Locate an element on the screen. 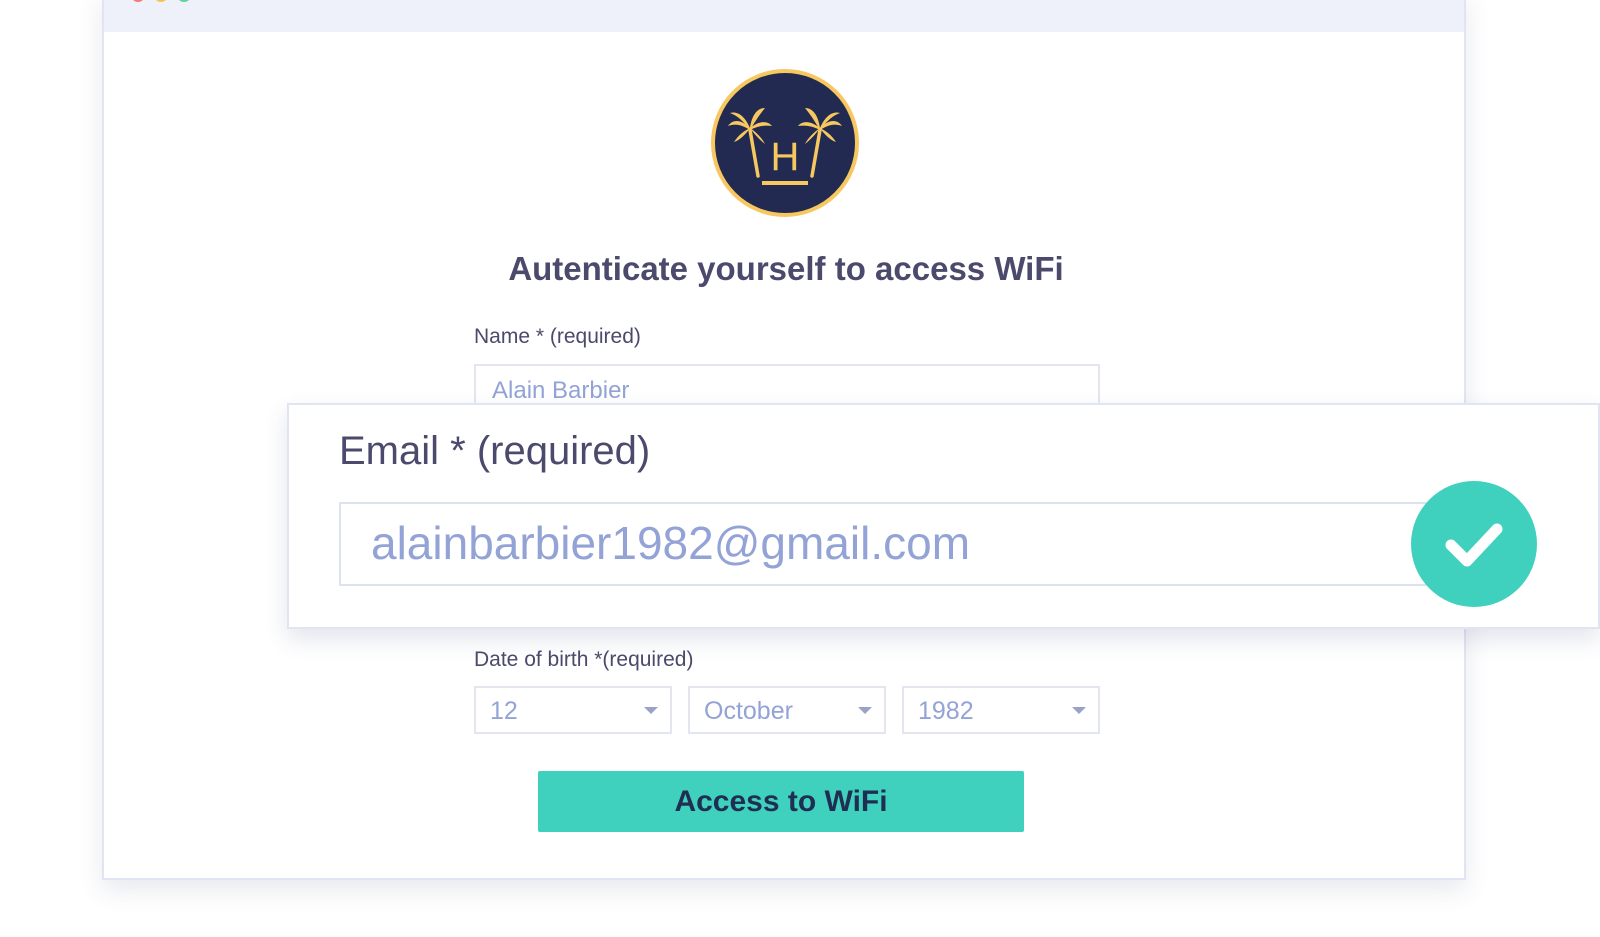  dob-month-select: October is located at coordinates (787, 710).